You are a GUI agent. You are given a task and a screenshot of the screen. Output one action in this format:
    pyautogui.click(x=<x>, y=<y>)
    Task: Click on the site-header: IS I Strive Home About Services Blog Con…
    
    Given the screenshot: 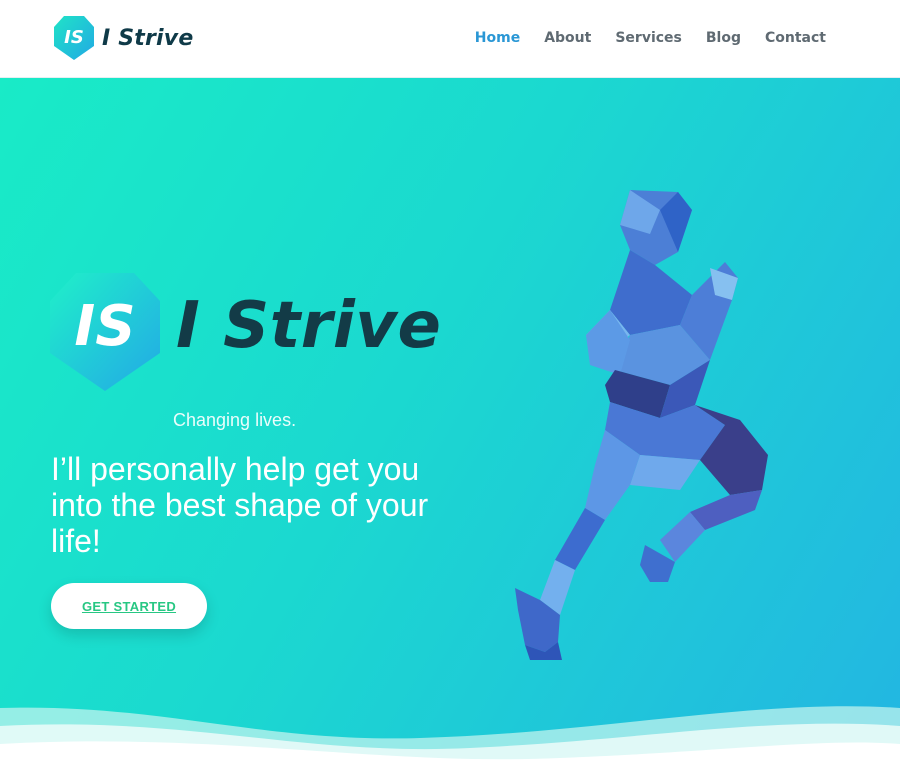 What is the action you would take?
    pyautogui.click(x=450, y=39)
    